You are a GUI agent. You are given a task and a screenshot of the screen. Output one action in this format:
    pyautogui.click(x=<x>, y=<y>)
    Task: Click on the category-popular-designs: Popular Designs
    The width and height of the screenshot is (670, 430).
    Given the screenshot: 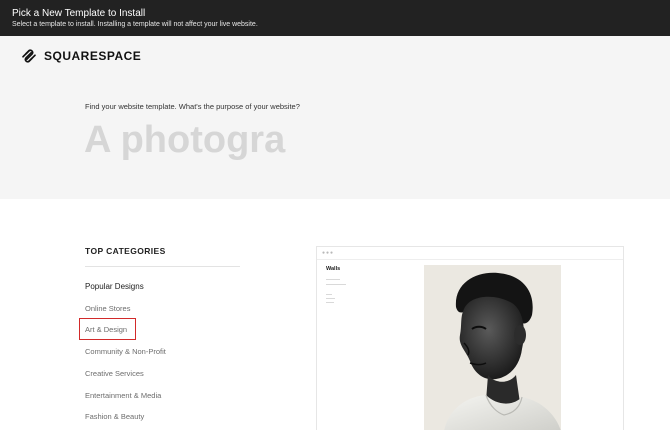 What is the action you would take?
    pyautogui.click(x=114, y=286)
    